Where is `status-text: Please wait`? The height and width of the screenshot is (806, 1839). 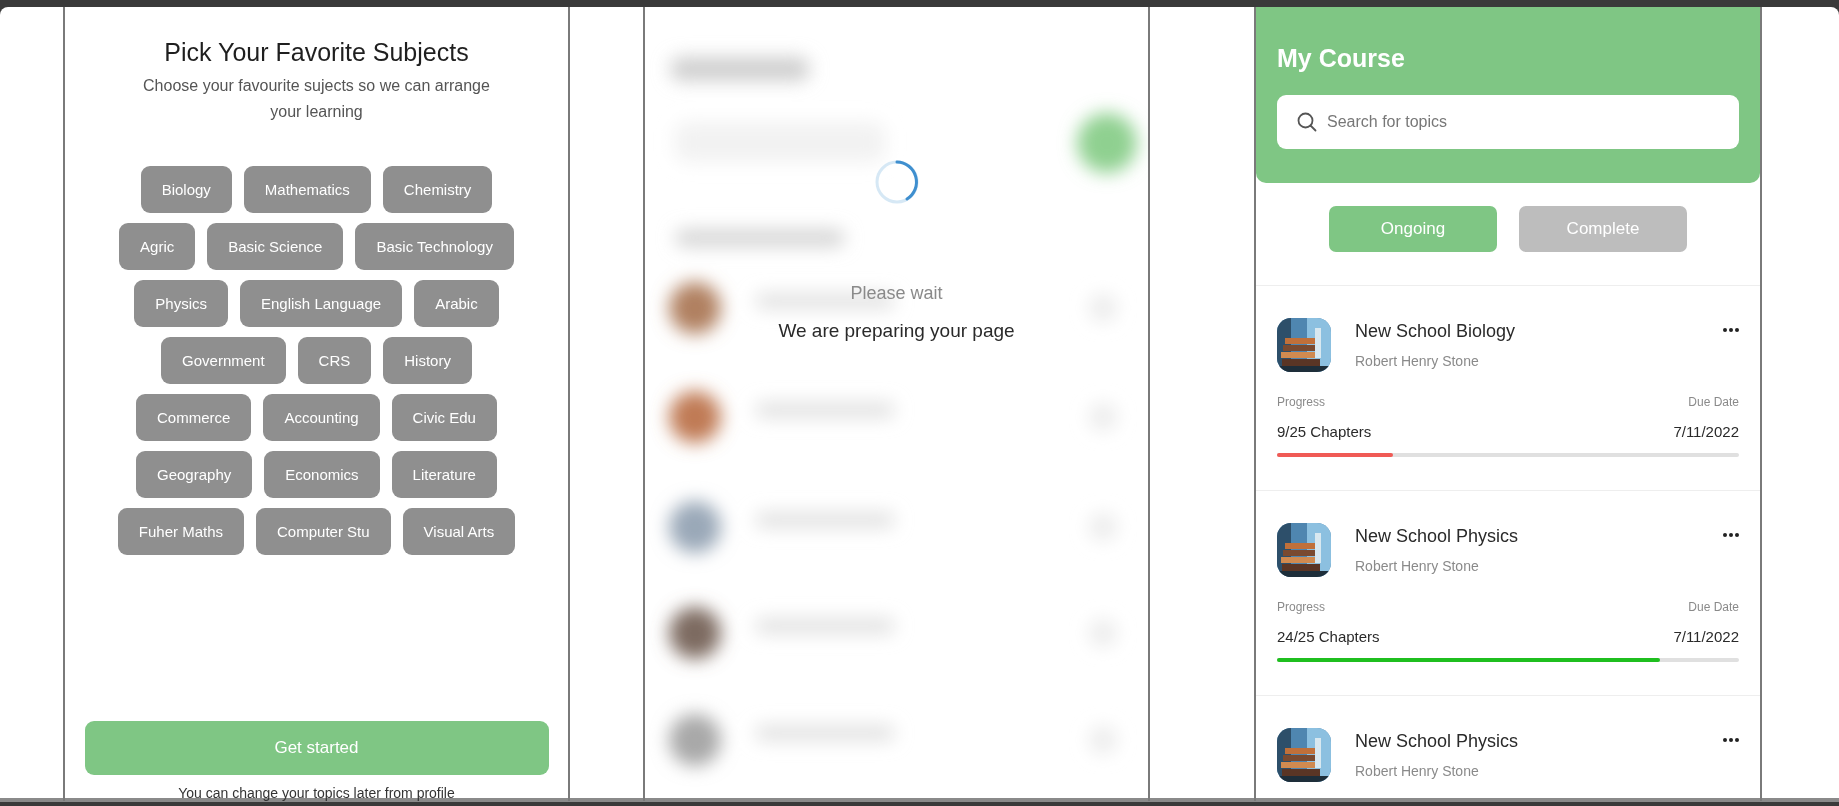
status-text: Please wait is located at coordinates (896, 293).